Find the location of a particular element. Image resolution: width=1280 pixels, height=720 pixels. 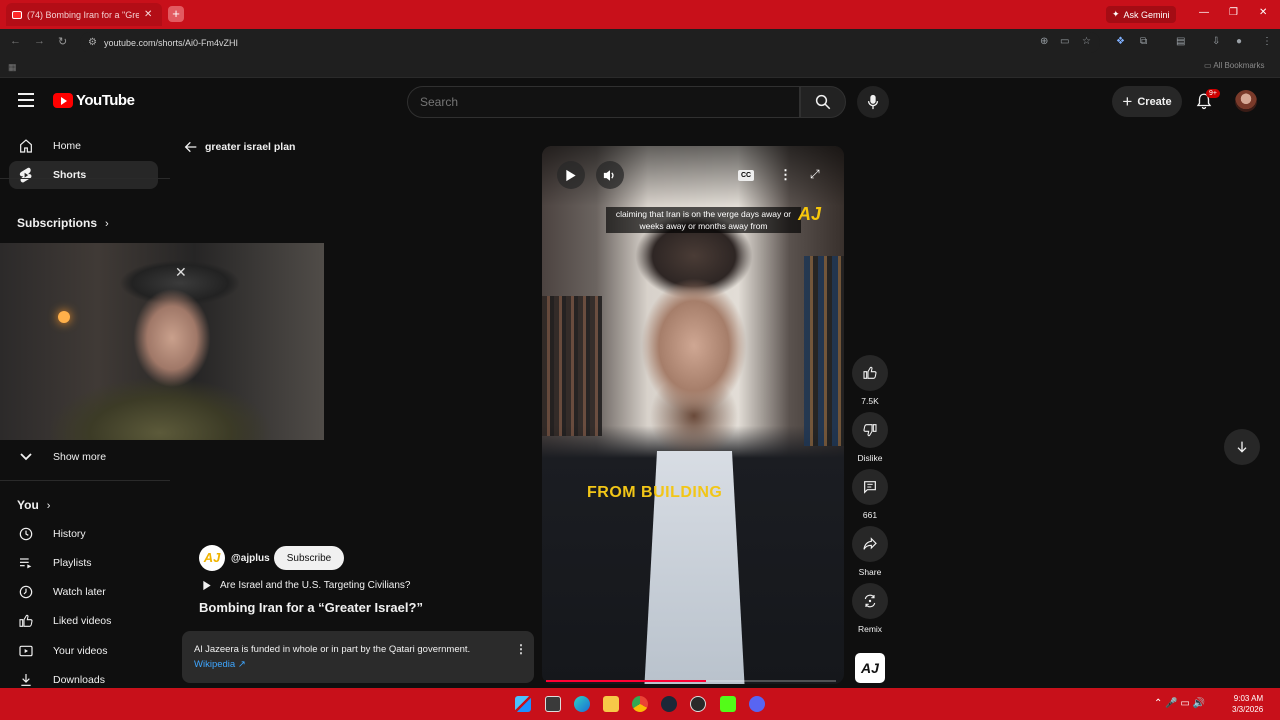

avatar is located at coordinates (1246, 101).